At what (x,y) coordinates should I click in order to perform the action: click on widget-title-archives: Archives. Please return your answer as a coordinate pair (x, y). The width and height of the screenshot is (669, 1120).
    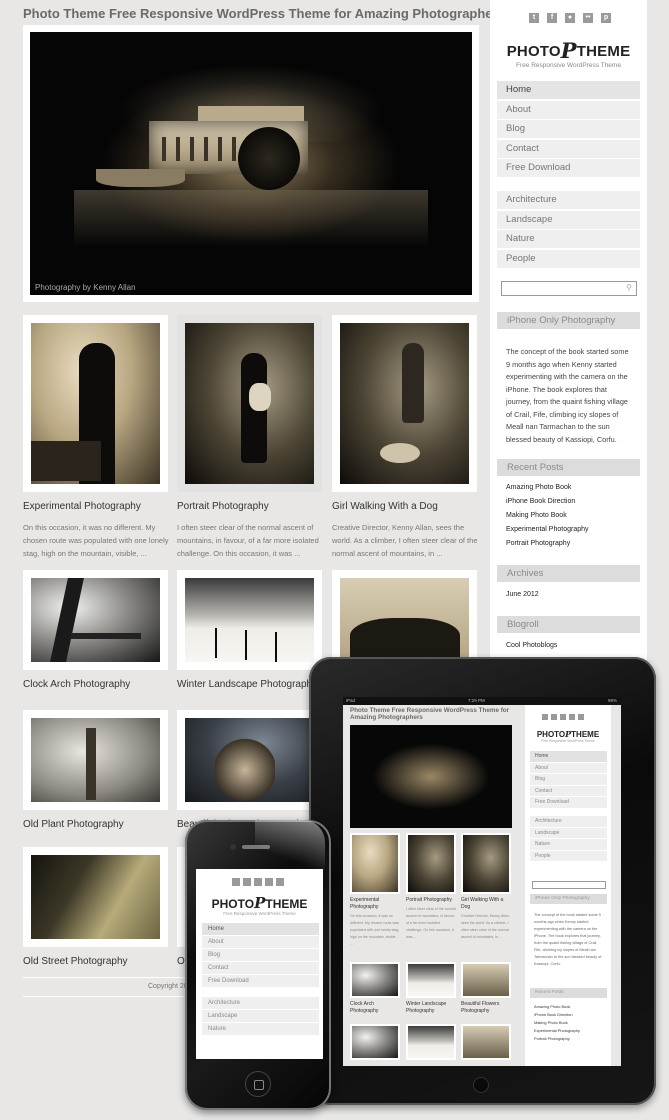
    Looking at the image, I should click on (568, 573).